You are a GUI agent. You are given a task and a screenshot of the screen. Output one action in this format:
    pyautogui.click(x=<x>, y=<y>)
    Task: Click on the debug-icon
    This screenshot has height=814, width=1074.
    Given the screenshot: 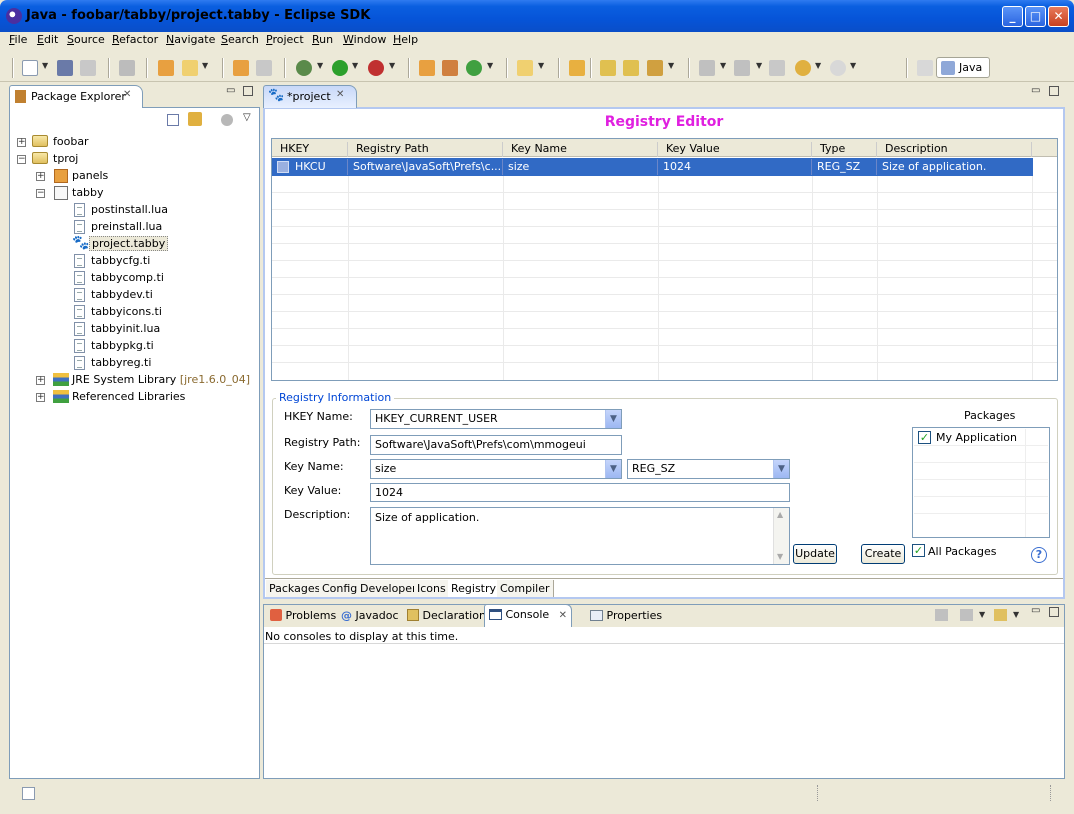 What is the action you would take?
    pyautogui.click(x=304, y=68)
    